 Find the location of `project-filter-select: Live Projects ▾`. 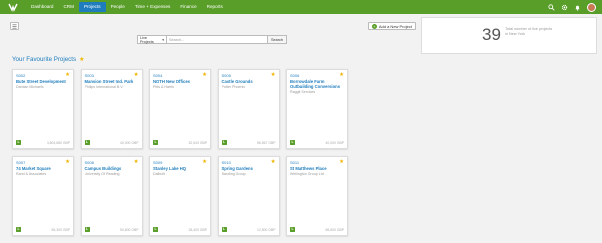

project-filter-select: Live Projects ▾ is located at coordinates (152, 39).